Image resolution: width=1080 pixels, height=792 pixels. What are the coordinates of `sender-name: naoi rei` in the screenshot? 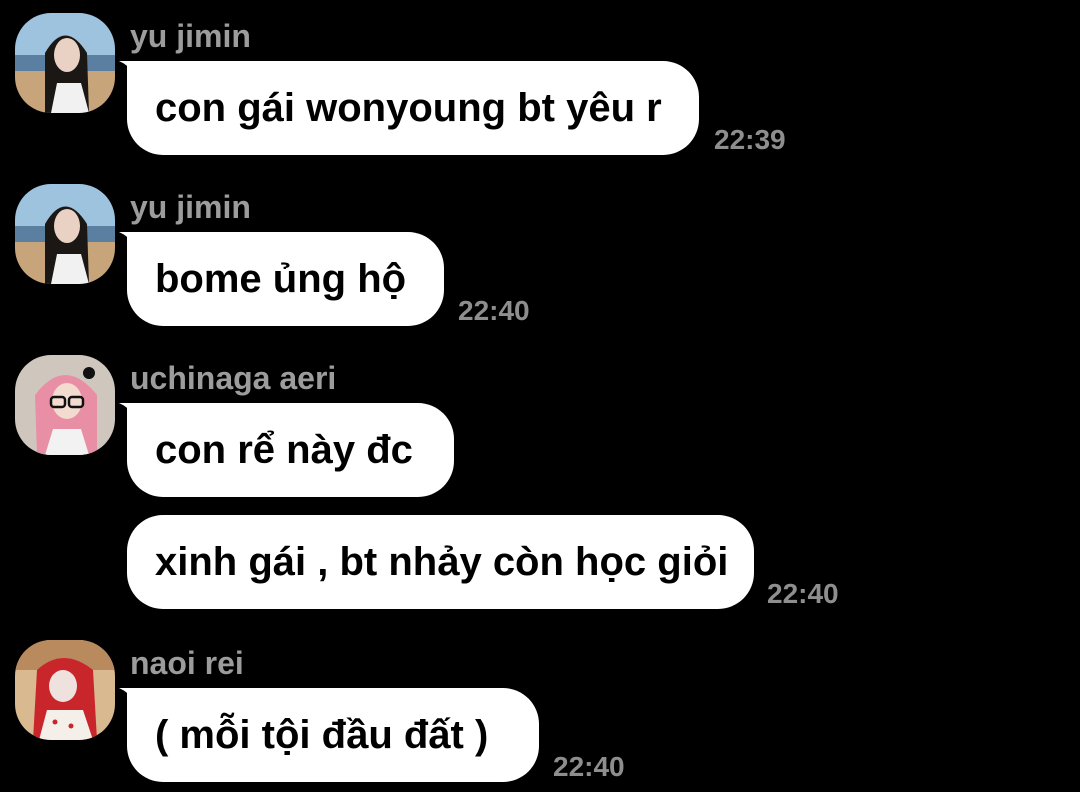 It's located at (187, 663).